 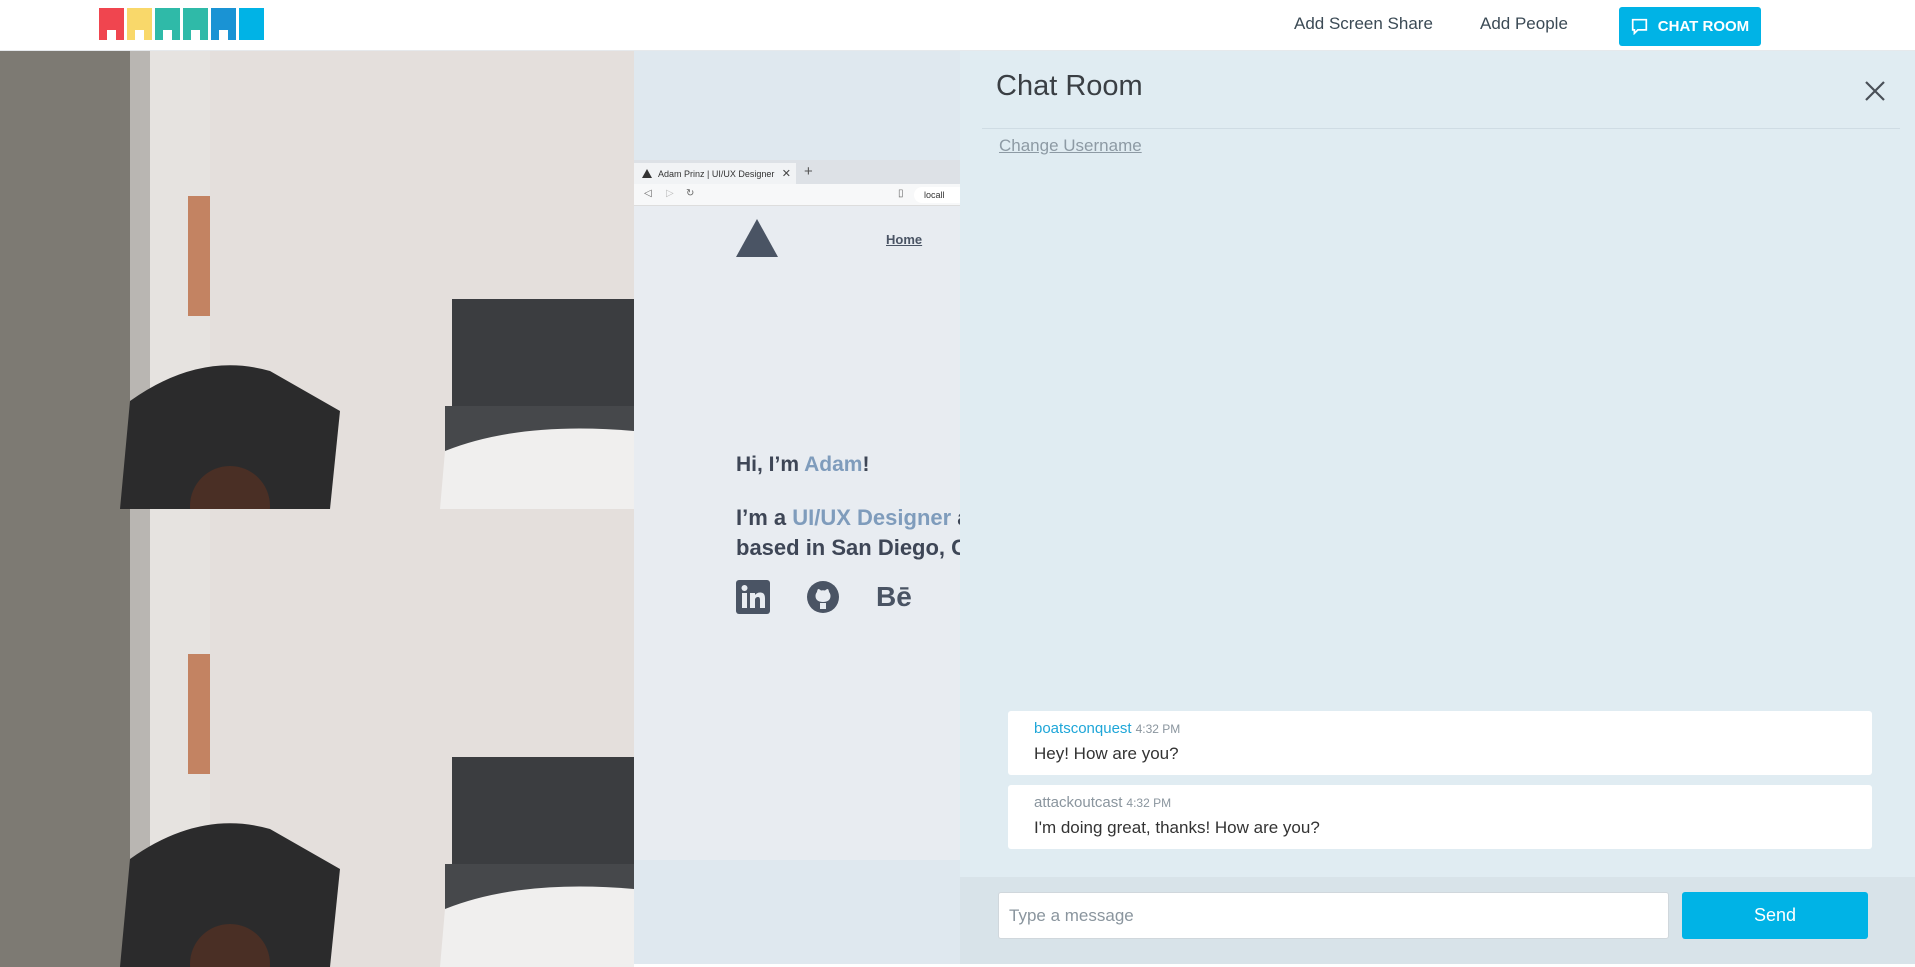 What do you see at coordinates (1703, 26) in the screenshot?
I see `chat-room-button-label: CHAT ROOM` at bounding box center [1703, 26].